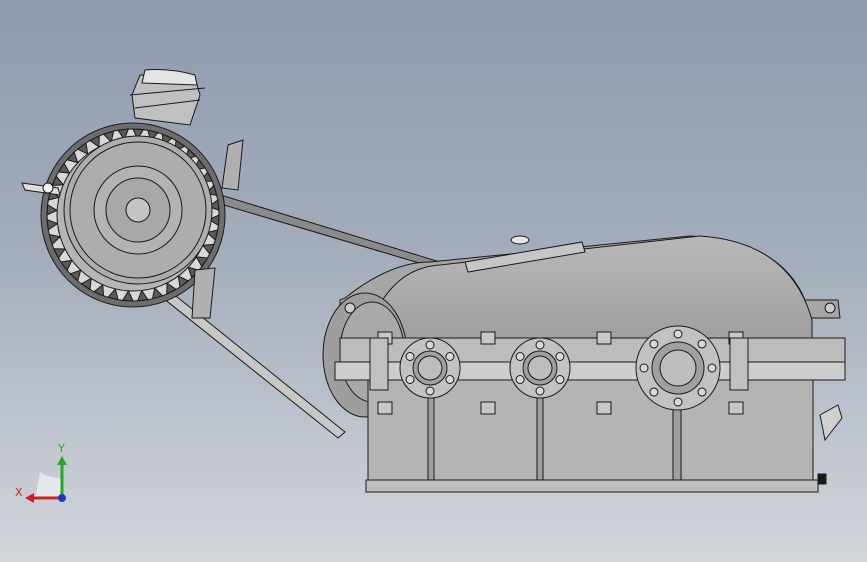 Image resolution: width=867 pixels, height=562 pixels. I want to click on x-axis-arrow, so click(29, 498).